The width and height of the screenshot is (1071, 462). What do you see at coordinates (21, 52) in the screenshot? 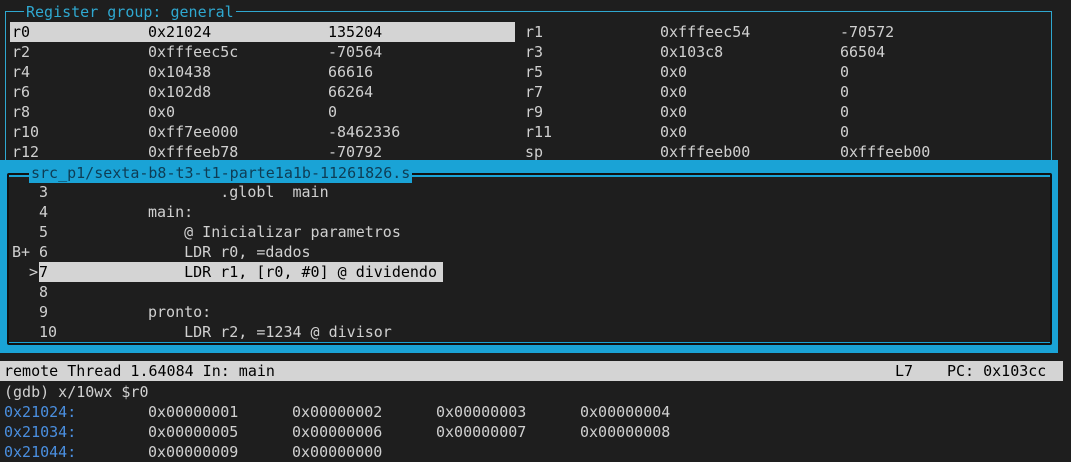
I see `register-name: r2` at bounding box center [21, 52].